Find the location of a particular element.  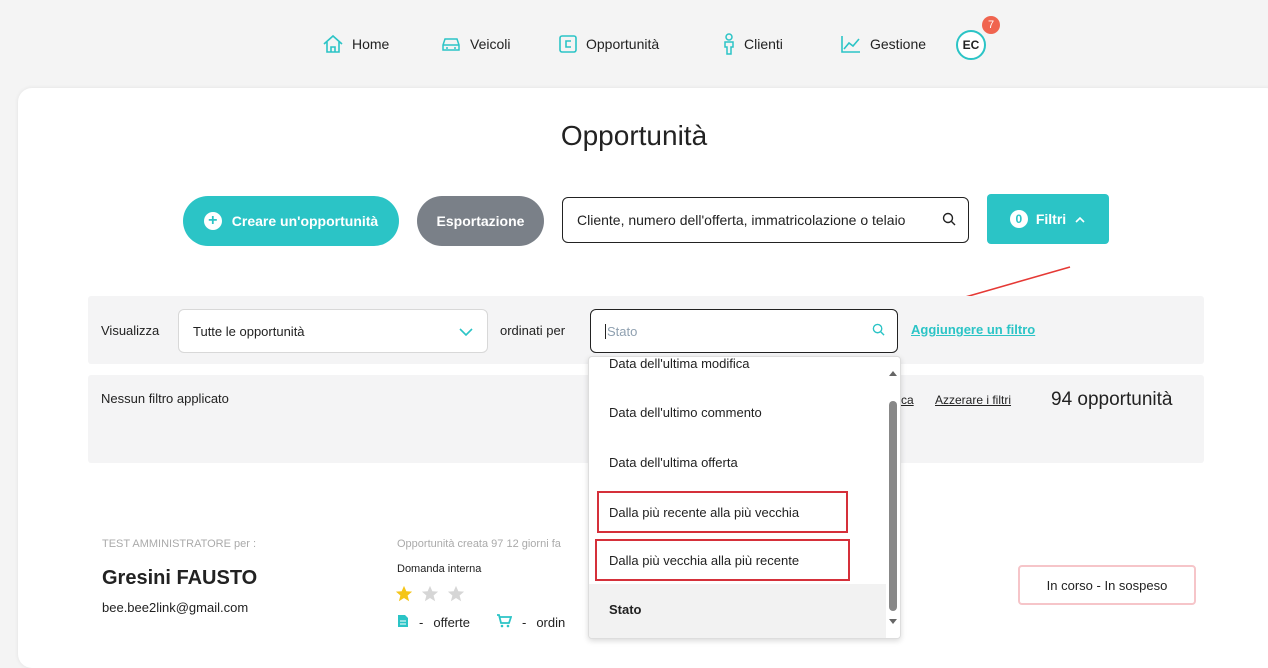

nav-home: Home is located at coordinates (355, 44).